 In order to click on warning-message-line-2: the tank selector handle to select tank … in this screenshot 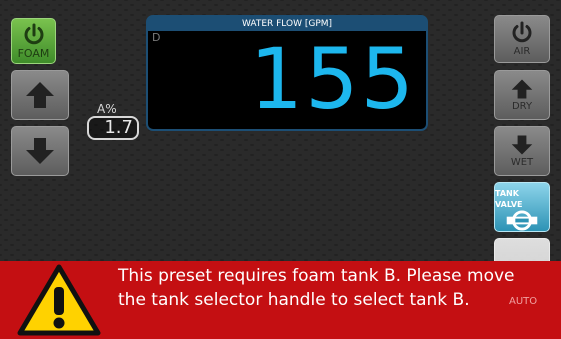, I will do `click(294, 300)`.